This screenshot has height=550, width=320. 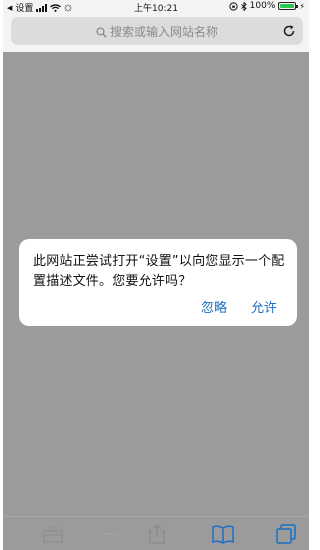 I want to click on reload-icon, so click(x=289, y=31).